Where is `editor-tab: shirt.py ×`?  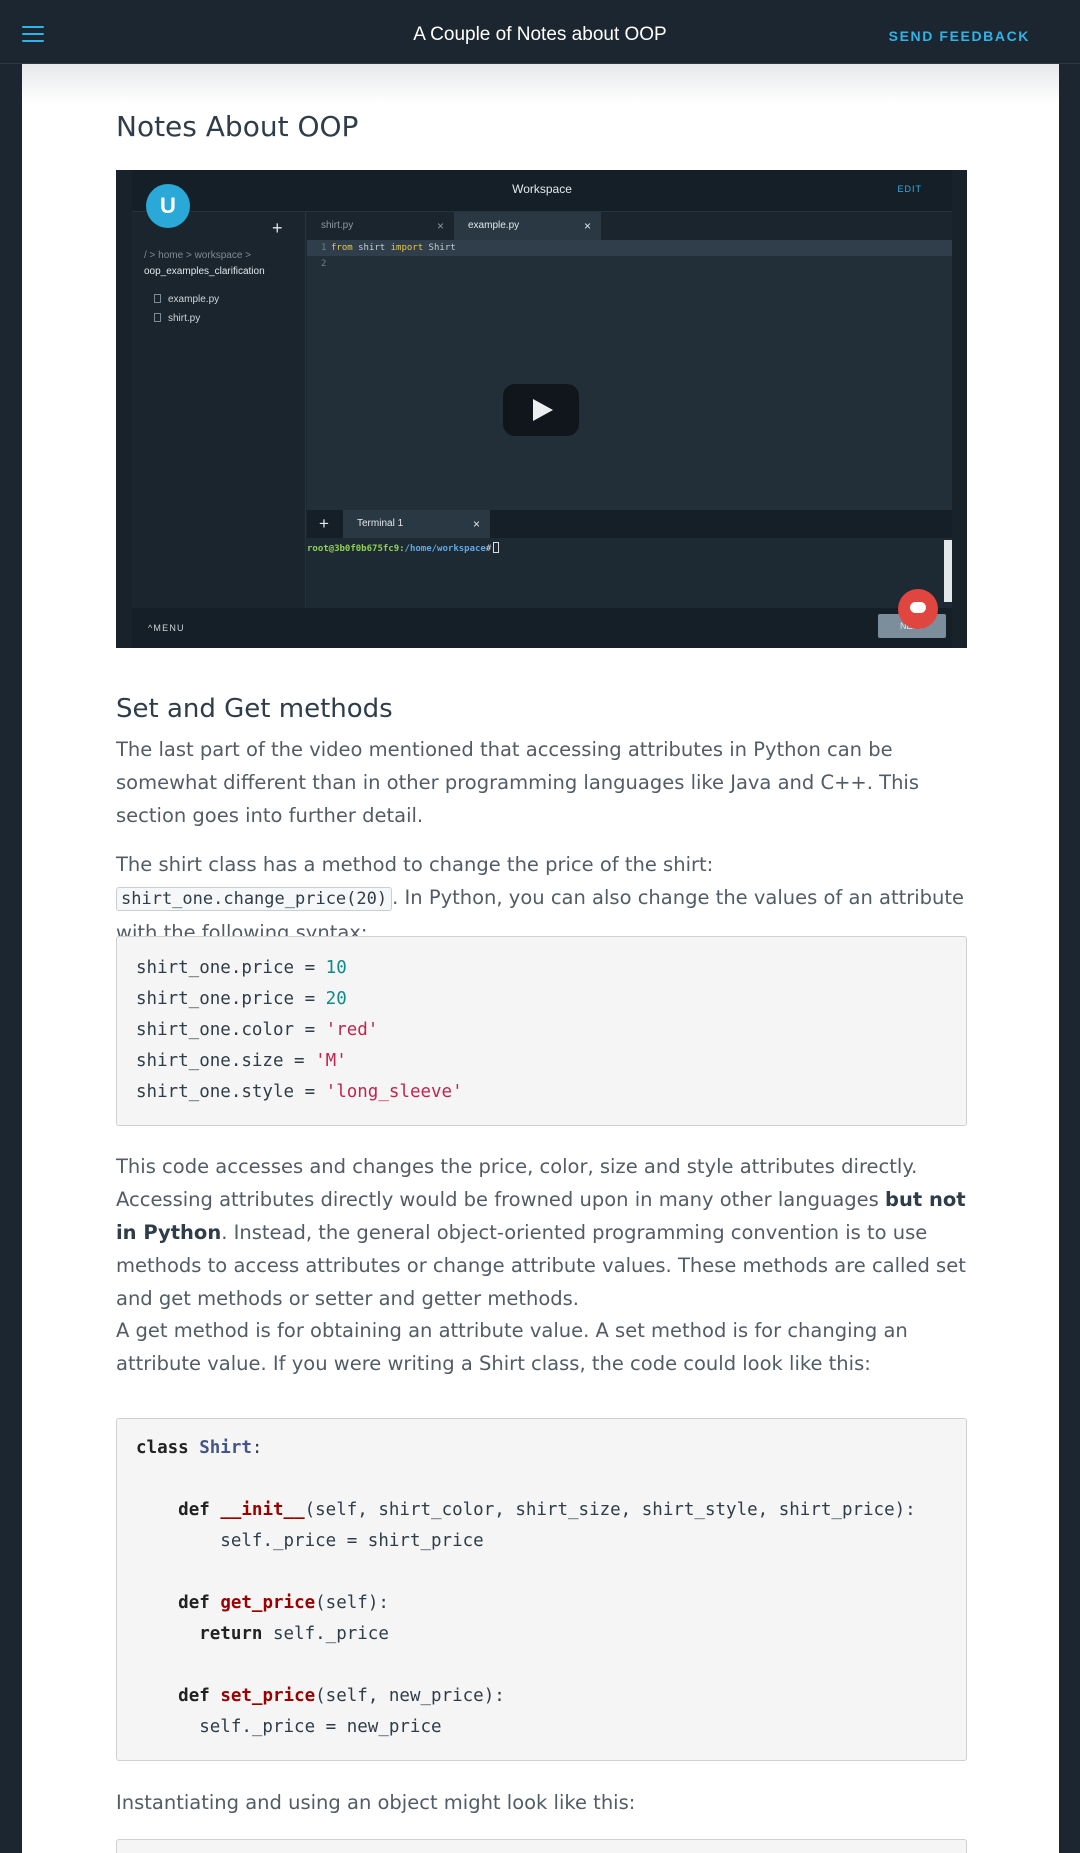 editor-tab: shirt.py × is located at coordinates (380, 226).